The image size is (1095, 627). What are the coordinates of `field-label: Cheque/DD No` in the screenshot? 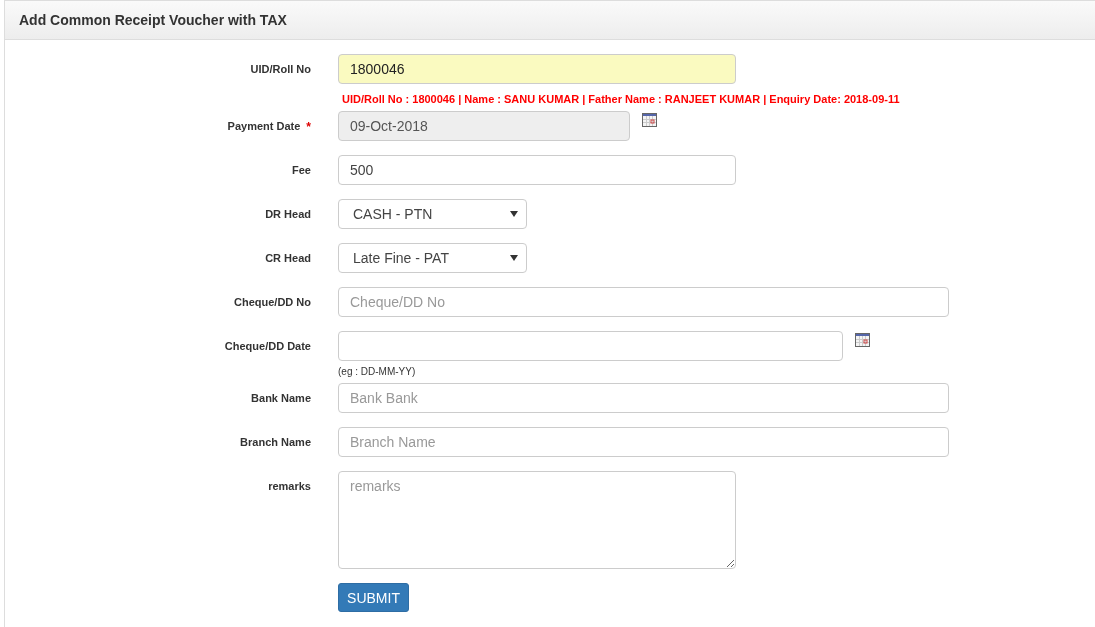 It's located at (272, 302).